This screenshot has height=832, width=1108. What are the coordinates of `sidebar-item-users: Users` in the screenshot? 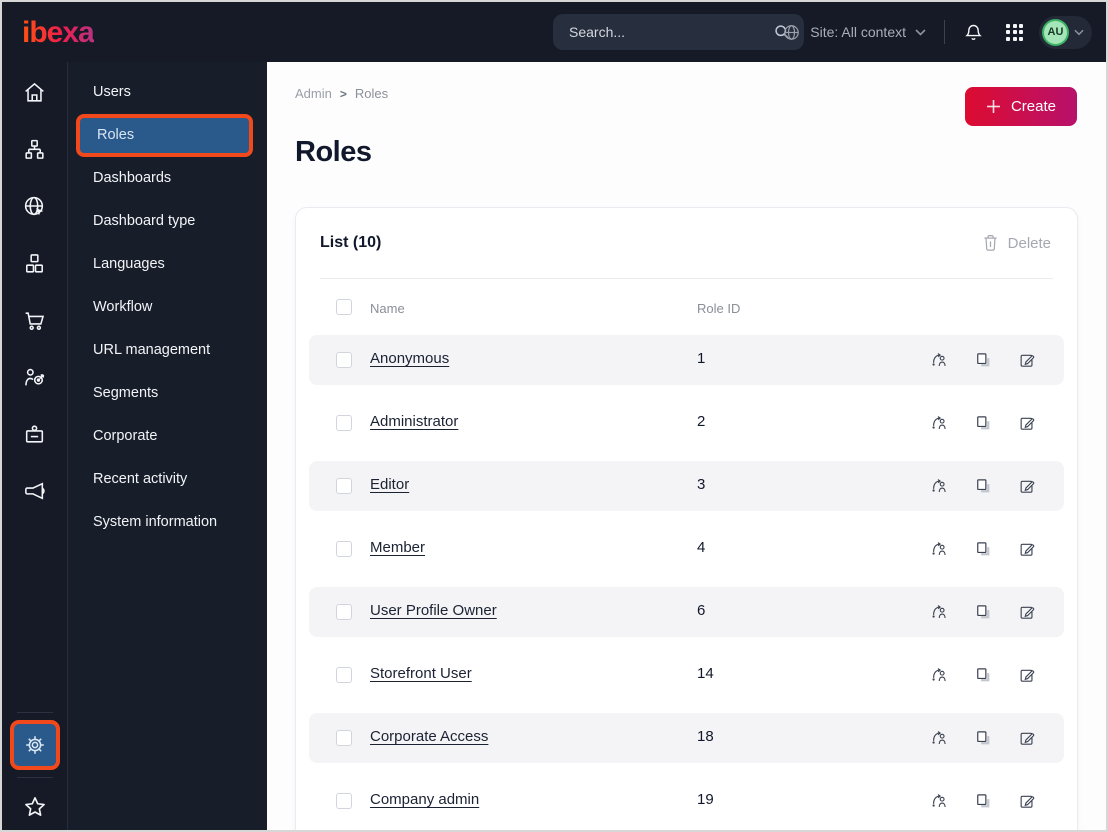 It's located at (167, 92).